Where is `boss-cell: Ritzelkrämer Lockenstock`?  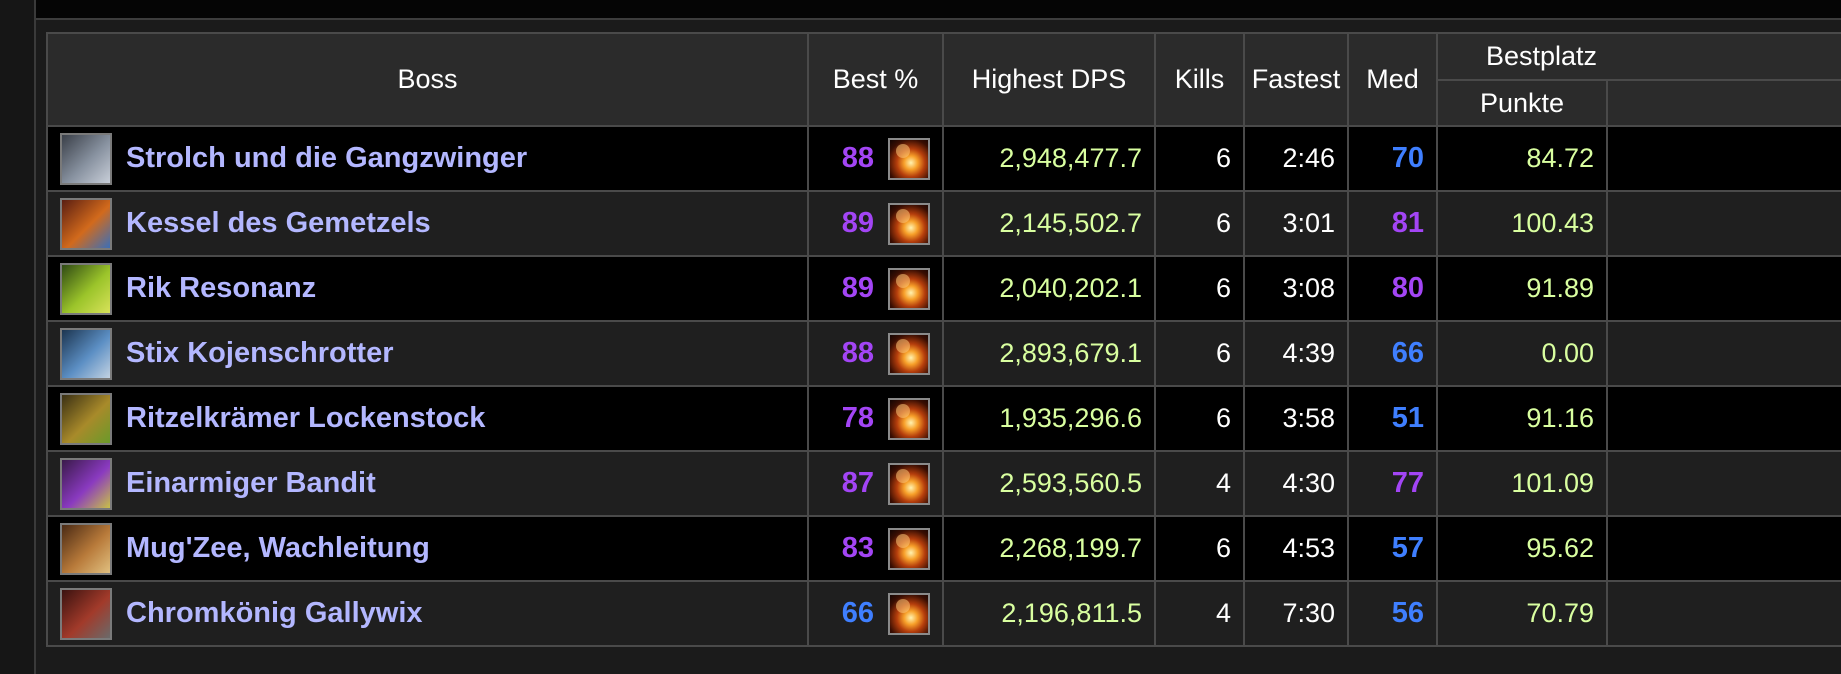 boss-cell: Ritzelkrämer Lockenstock is located at coordinates (427, 418).